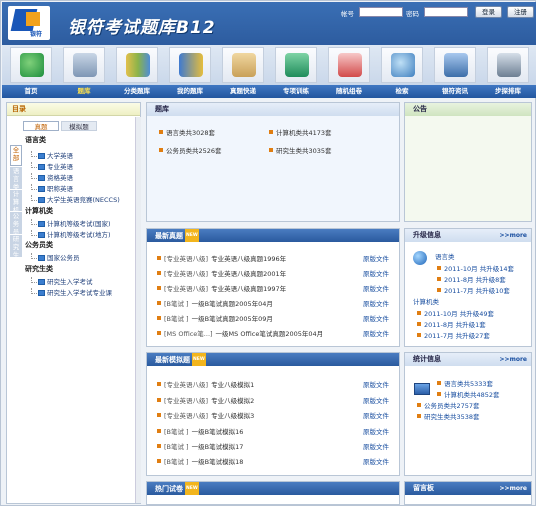  I want to click on category-item: 国家公务员, so click(55, 257).